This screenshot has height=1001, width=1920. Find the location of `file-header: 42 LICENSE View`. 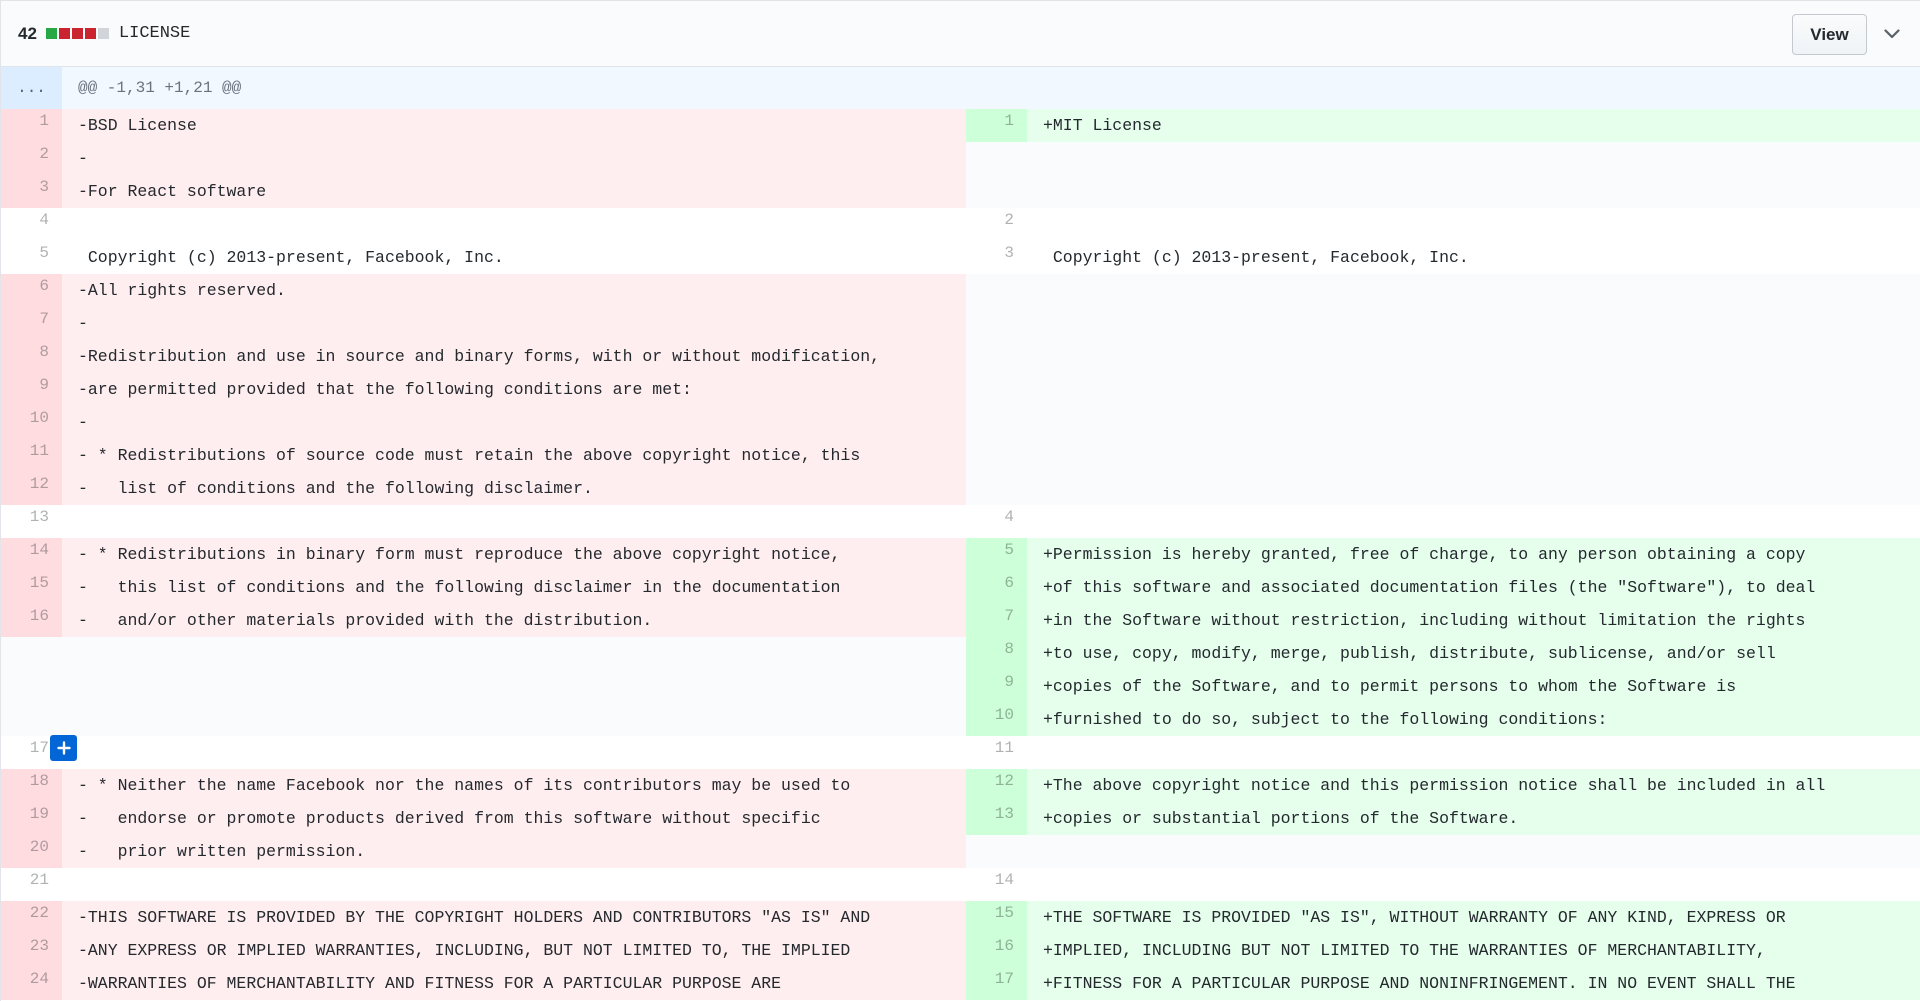

file-header: 42 LICENSE View is located at coordinates (960, 33).